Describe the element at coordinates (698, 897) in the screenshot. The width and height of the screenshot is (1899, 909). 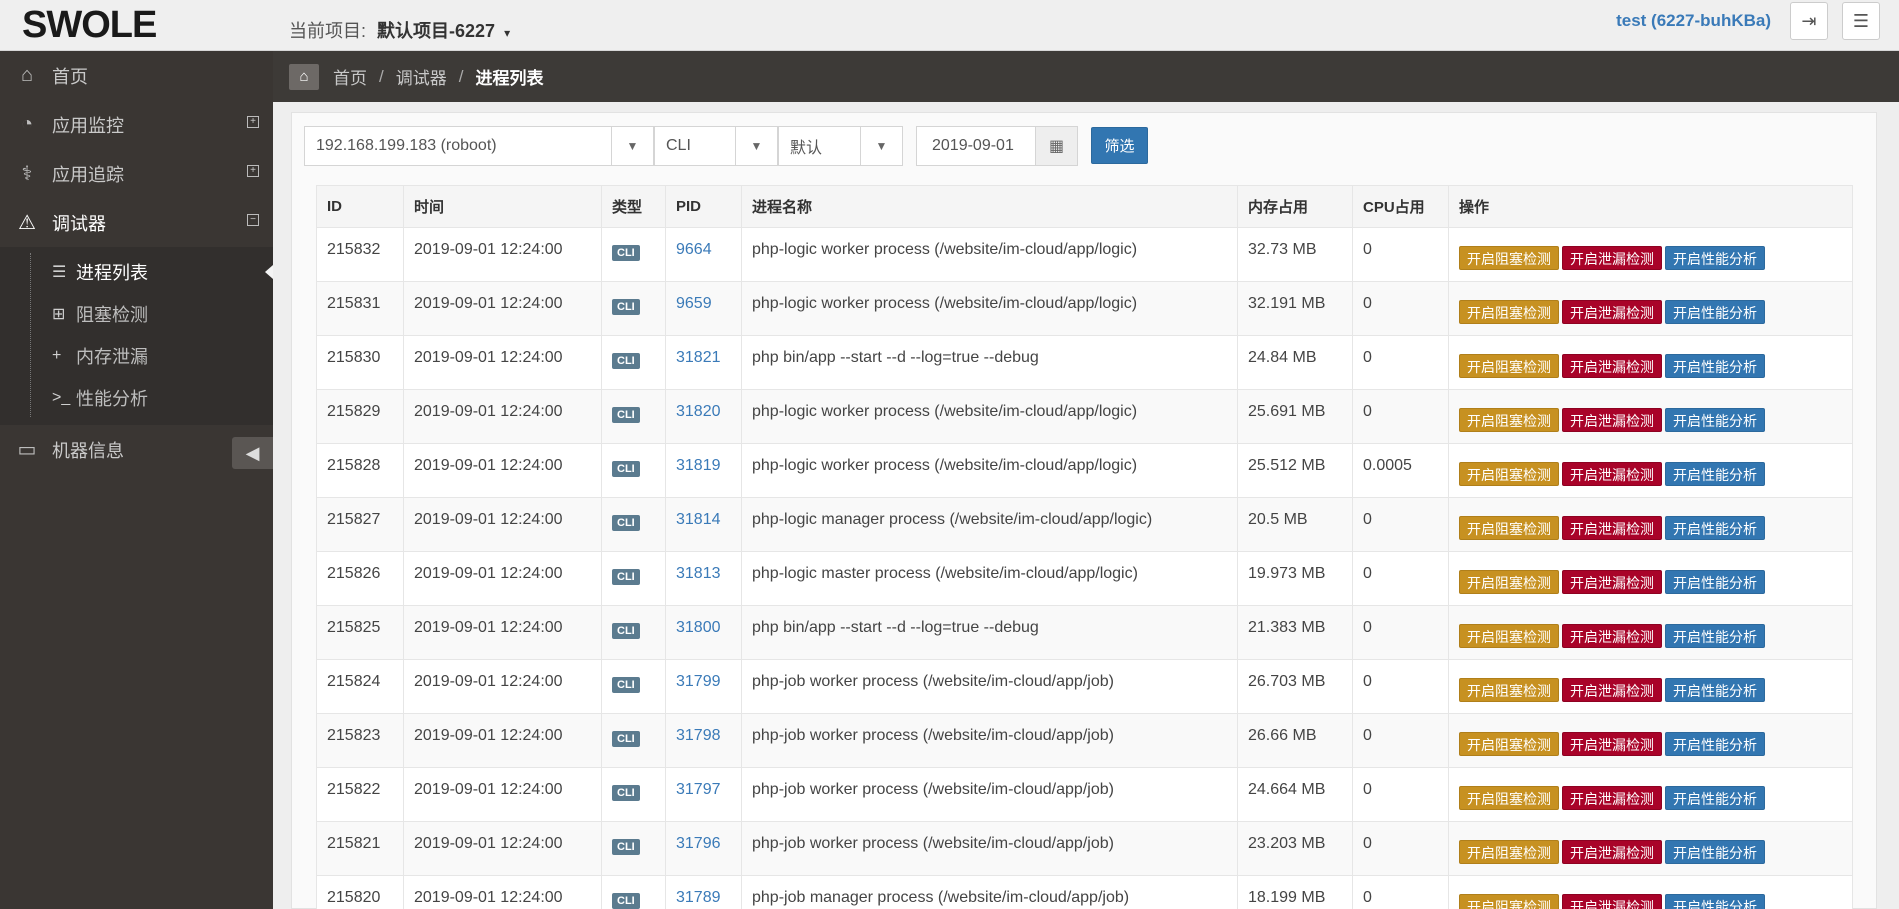
I see `pid-link: 31789` at that location.